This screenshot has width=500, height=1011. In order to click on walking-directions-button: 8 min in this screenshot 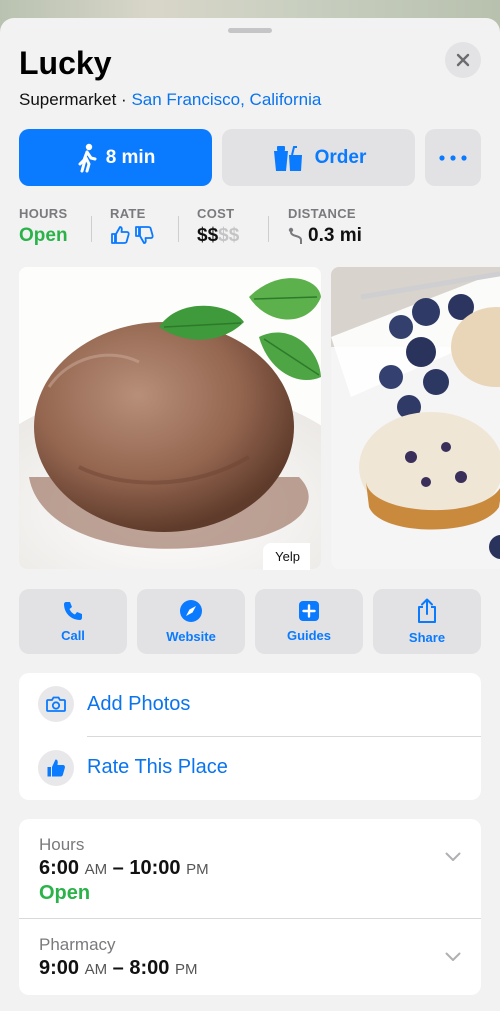, I will do `click(115, 157)`.